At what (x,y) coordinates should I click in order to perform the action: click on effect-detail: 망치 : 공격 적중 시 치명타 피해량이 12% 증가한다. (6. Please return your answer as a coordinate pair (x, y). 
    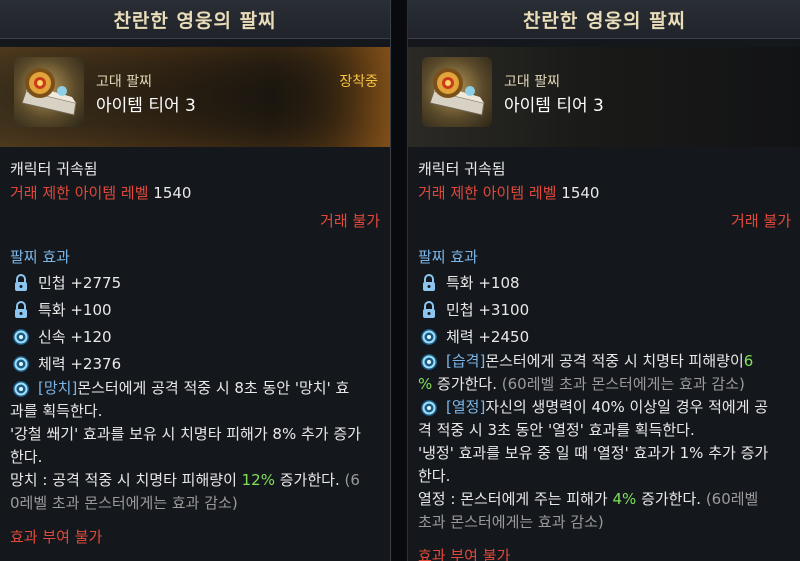
    Looking at the image, I should click on (195, 480).